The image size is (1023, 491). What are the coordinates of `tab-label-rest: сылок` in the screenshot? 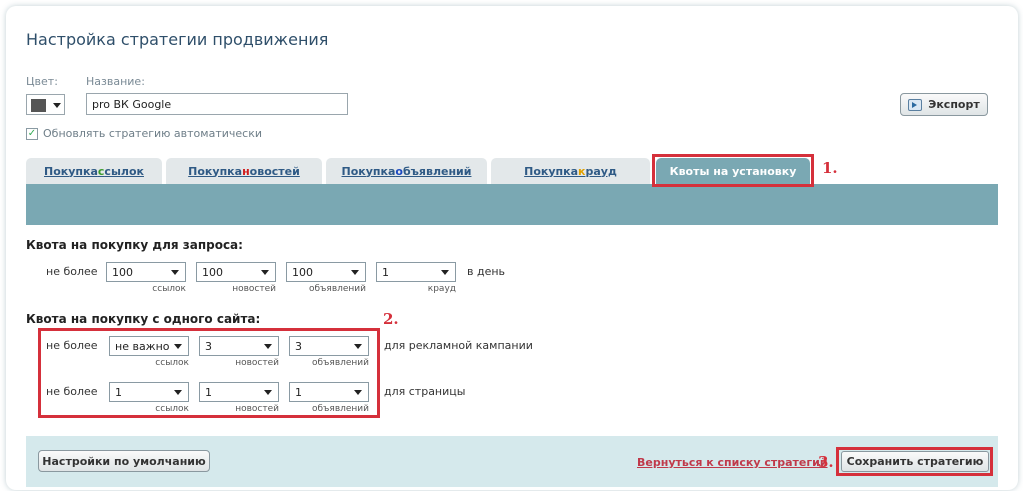 It's located at (124, 171).